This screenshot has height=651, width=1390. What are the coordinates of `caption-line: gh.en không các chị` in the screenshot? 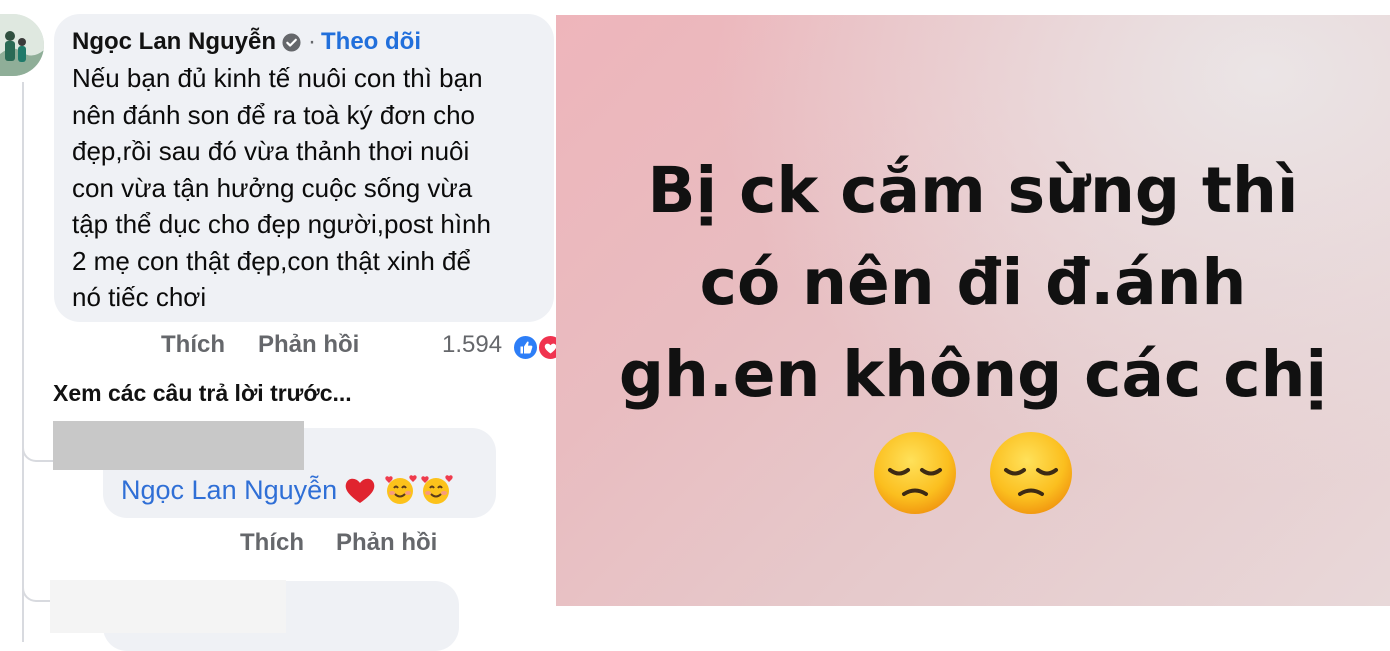 It's located at (973, 374).